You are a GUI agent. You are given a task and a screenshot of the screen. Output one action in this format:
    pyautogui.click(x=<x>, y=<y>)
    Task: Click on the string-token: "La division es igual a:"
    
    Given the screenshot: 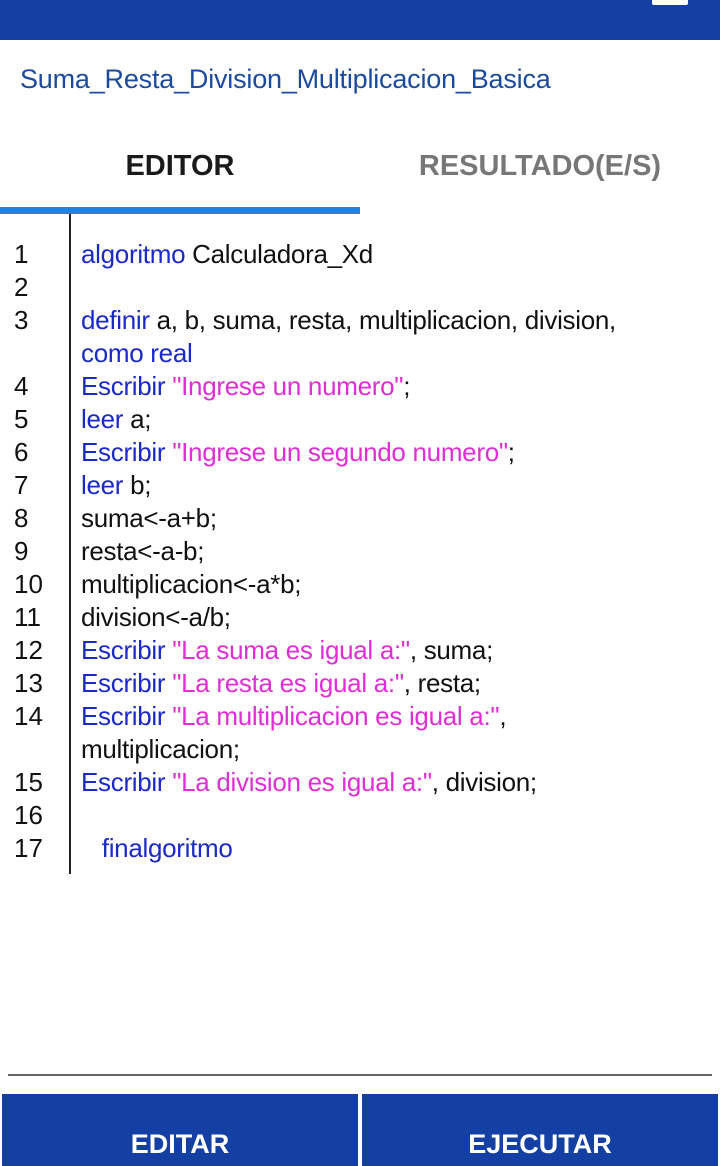 What is the action you would take?
    pyautogui.click(x=298, y=782)
    